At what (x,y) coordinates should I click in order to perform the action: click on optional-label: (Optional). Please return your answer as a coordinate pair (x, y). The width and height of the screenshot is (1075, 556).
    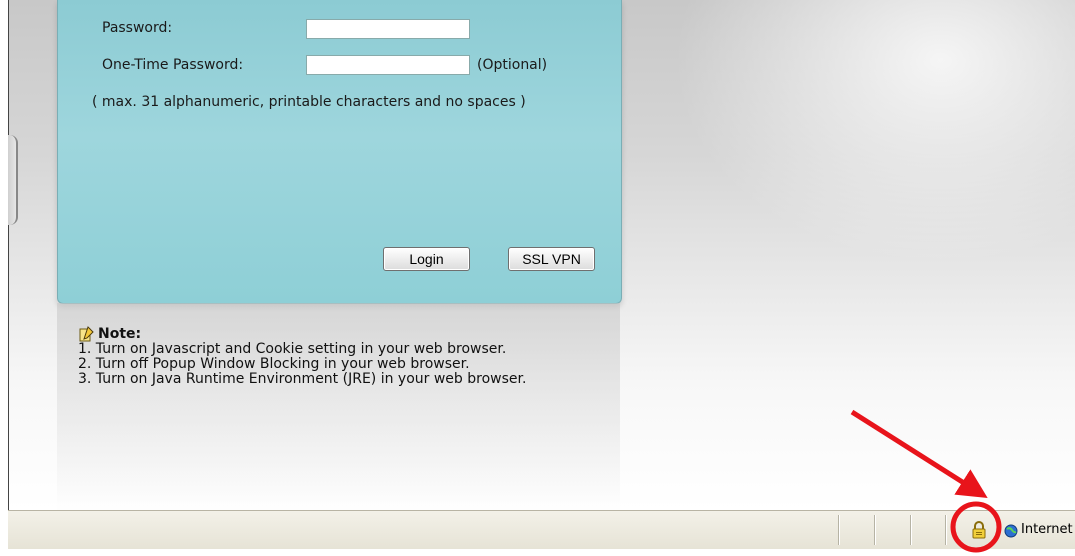
    Looking at the image, I should click on (512, 65).